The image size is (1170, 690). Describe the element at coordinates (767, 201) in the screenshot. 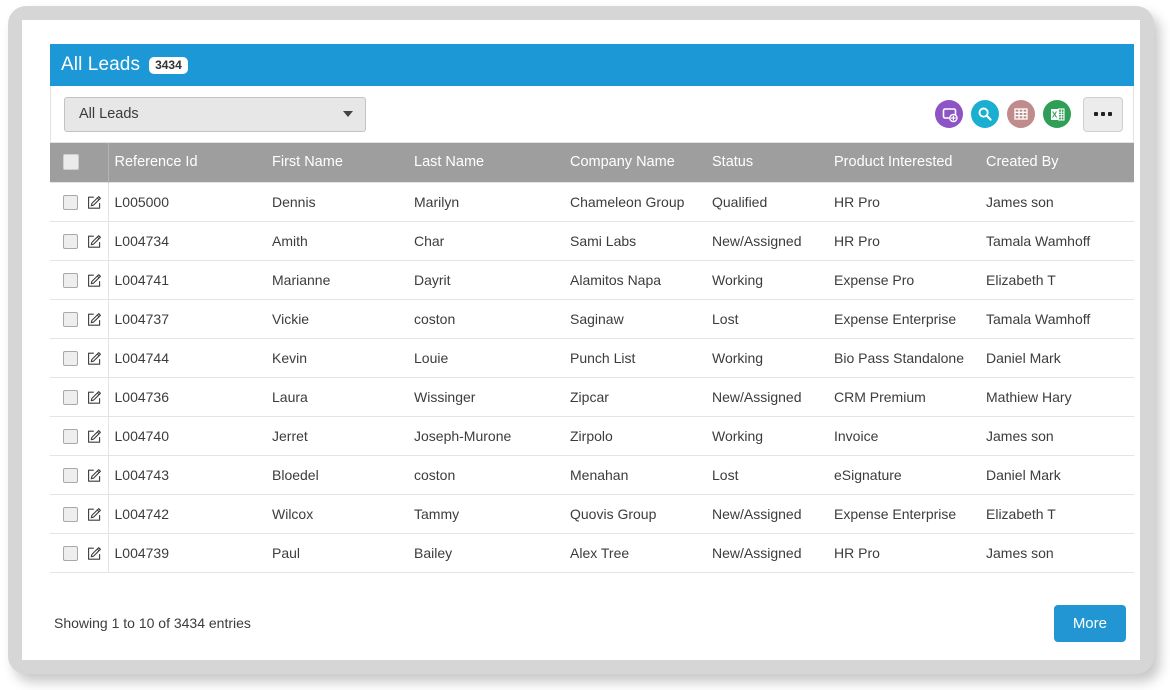

I see `cell-status: Qualified` at that location.